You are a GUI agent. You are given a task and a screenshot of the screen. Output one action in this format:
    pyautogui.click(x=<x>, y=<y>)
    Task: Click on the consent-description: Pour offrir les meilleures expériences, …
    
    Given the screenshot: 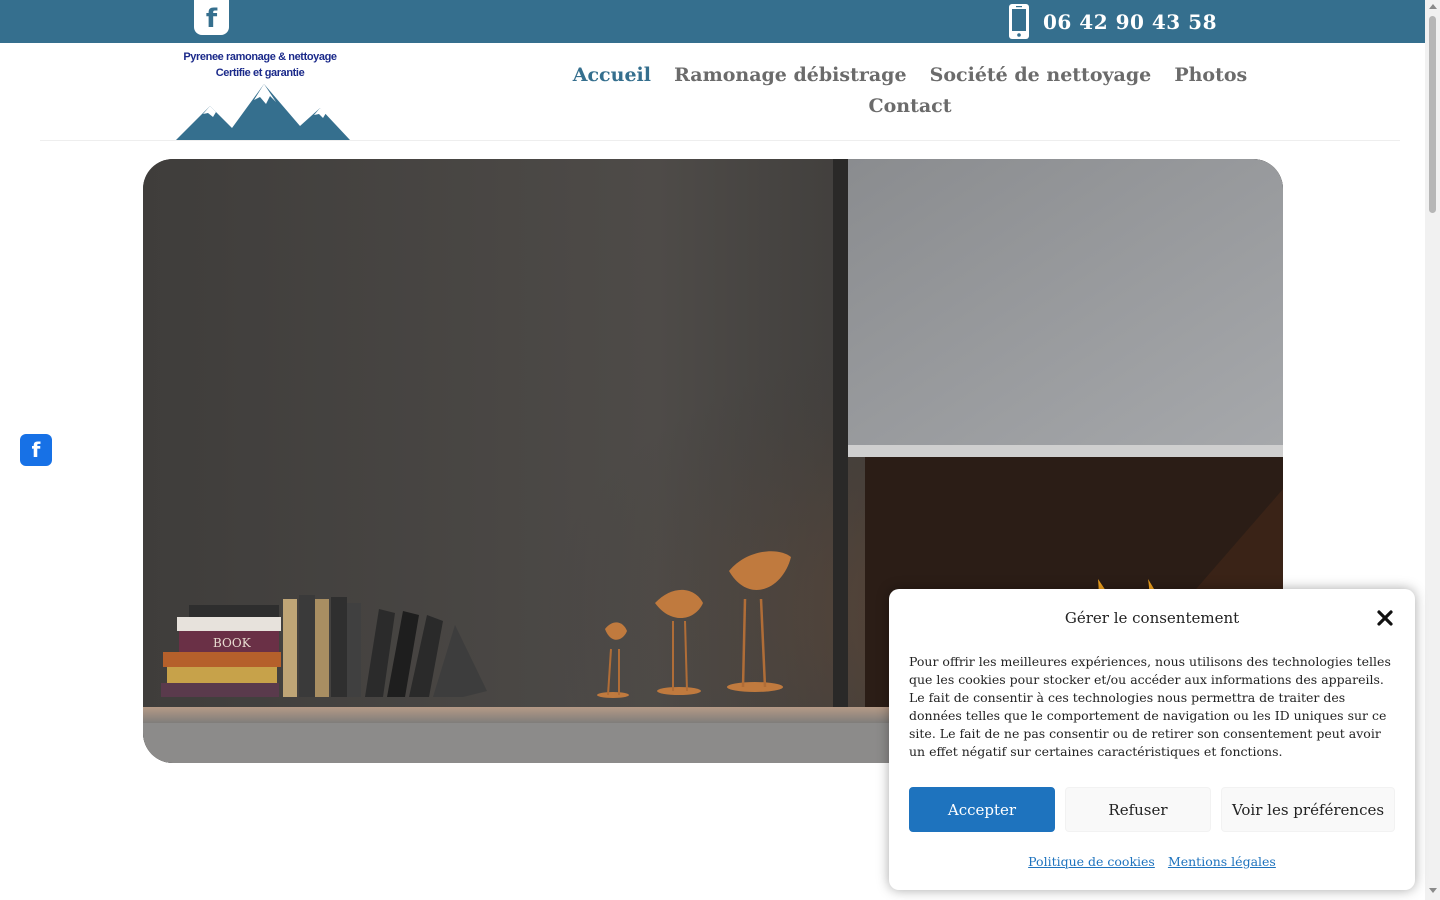 What is the action you would take?
    pyautogui.click(x=1150, y=706)
    